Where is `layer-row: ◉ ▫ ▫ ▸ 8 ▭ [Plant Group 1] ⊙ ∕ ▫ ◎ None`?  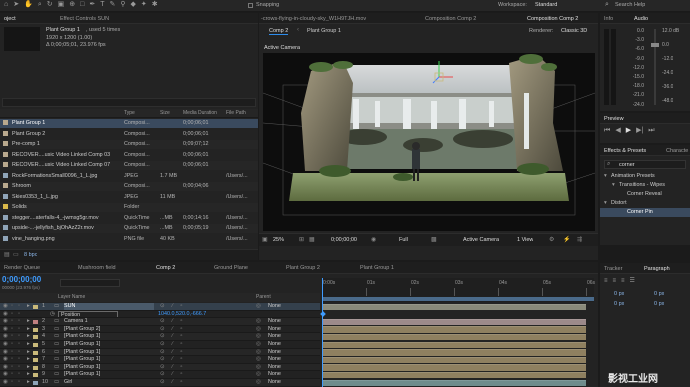 layer-row: ◉ ▫ ▫ ▸ 8 ▭ [Plant Group 1] ⊙ ∕ ▫ ◎ None is located at coordinates (160, 367).